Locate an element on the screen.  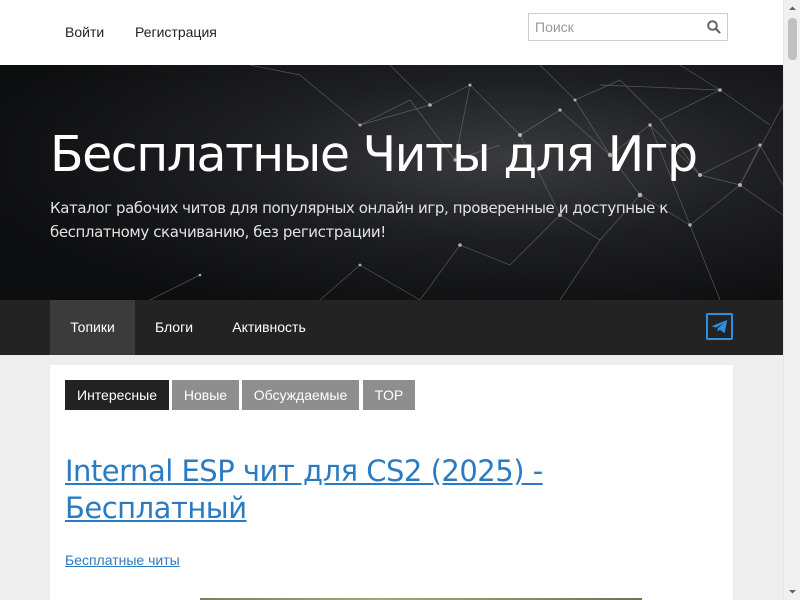
nav-item-topics: Топики is located at coordinates (92, 327).